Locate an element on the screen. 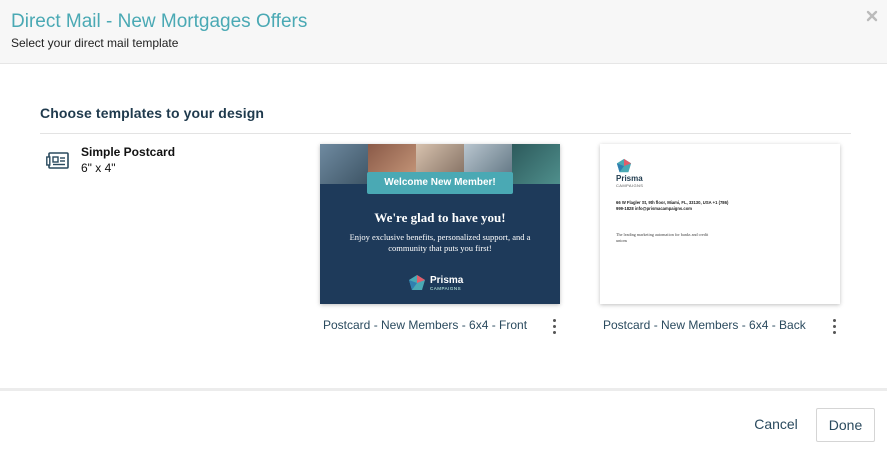 The width and height of the screenshot is (887, 451). section-divider is located at coordinates (445, 133).